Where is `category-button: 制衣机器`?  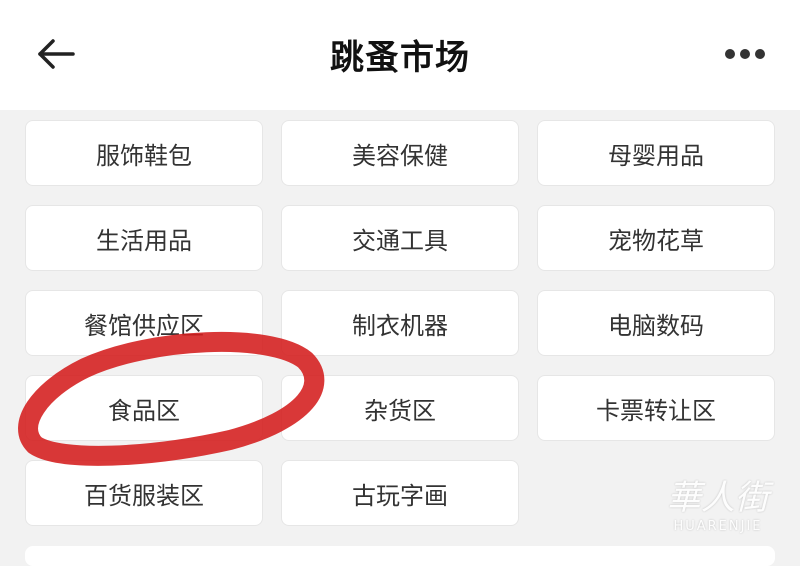
category-button: 制衣机器 is located at coordinates (400, 323).